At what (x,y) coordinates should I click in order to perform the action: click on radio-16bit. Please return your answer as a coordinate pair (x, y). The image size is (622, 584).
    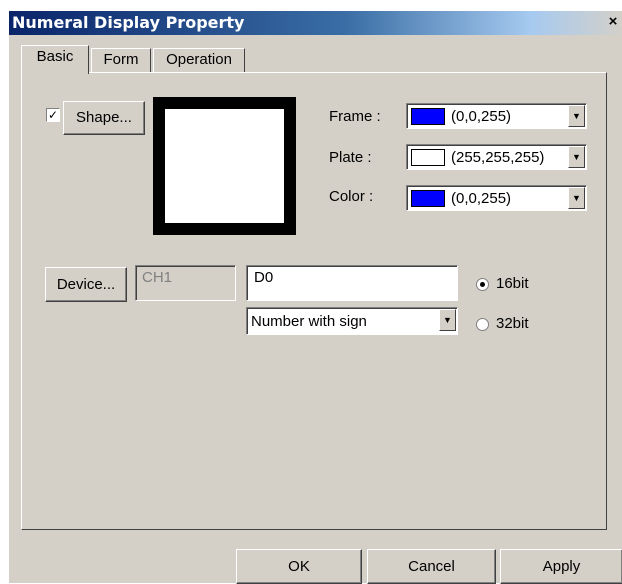
    Looking at the image, I should click on (482, 284).